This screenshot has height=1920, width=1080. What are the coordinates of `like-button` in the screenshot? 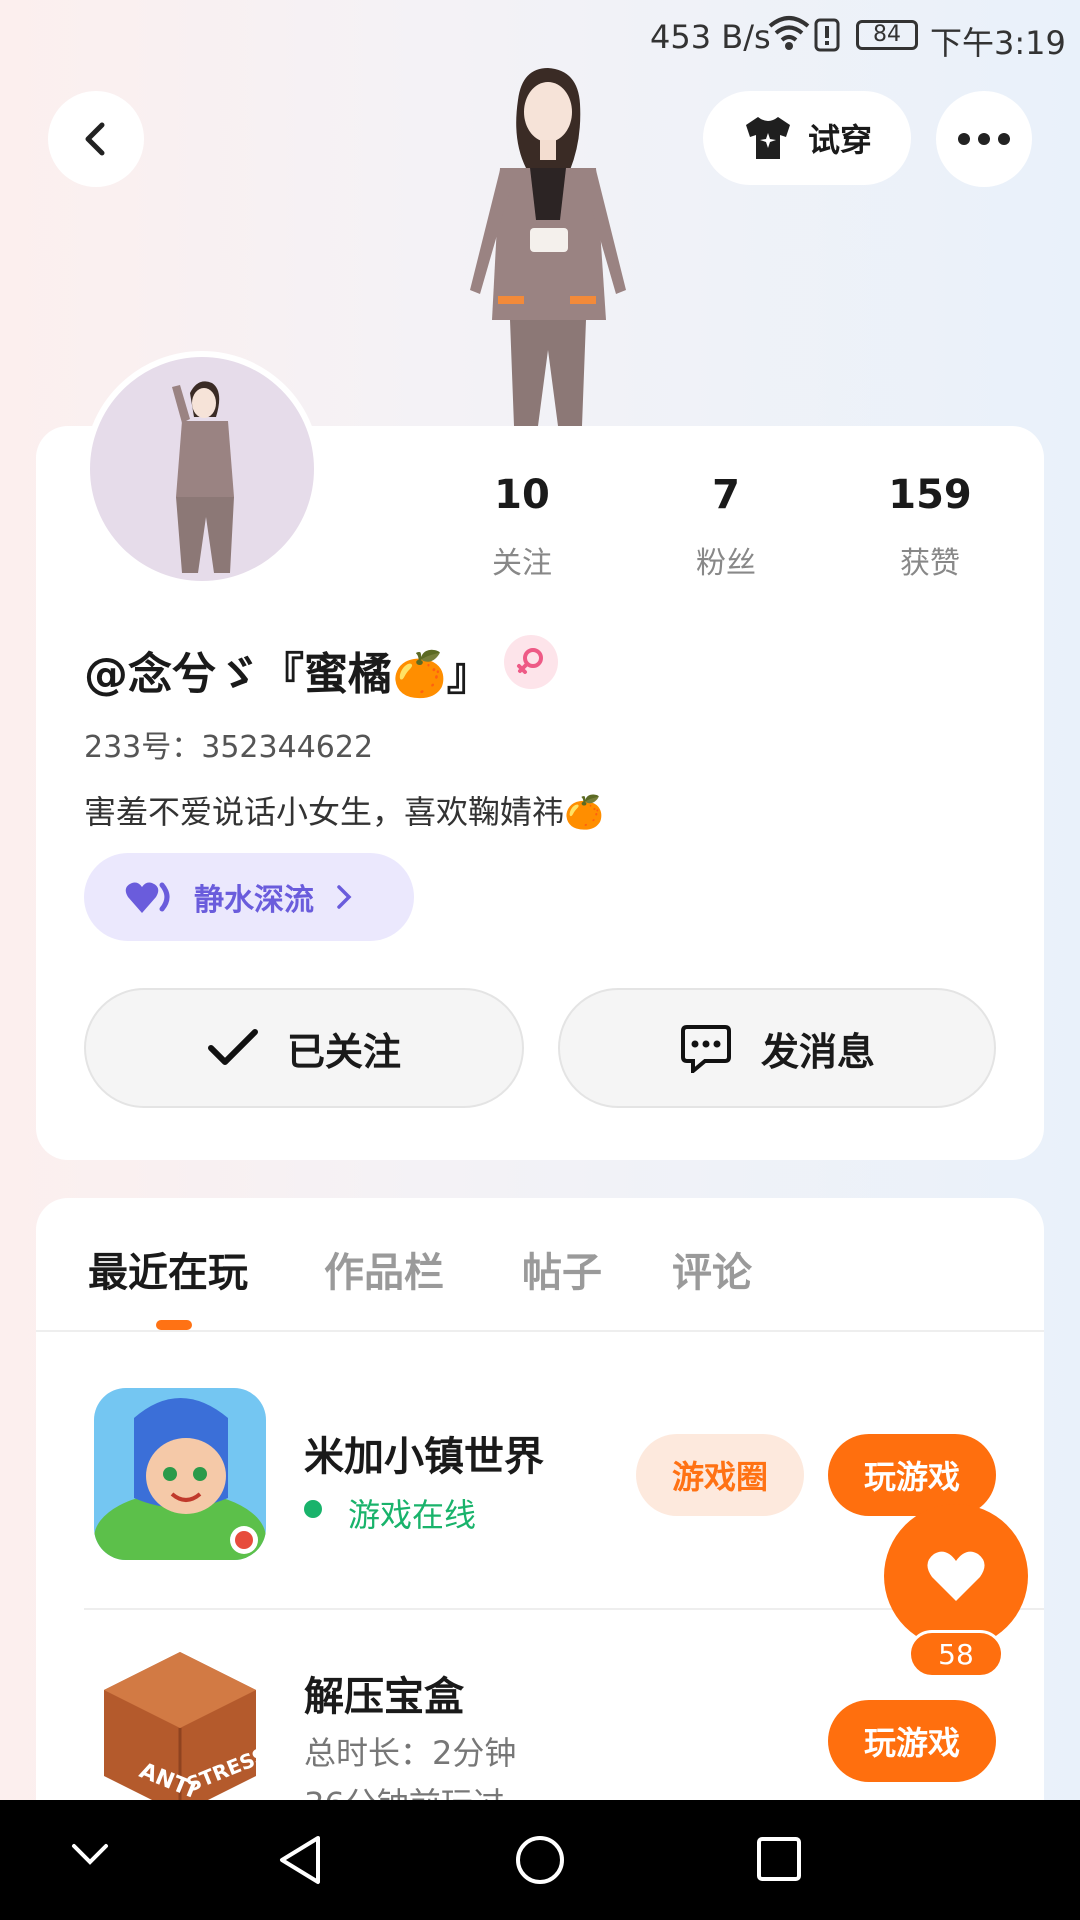 It's located at (956, 1576).